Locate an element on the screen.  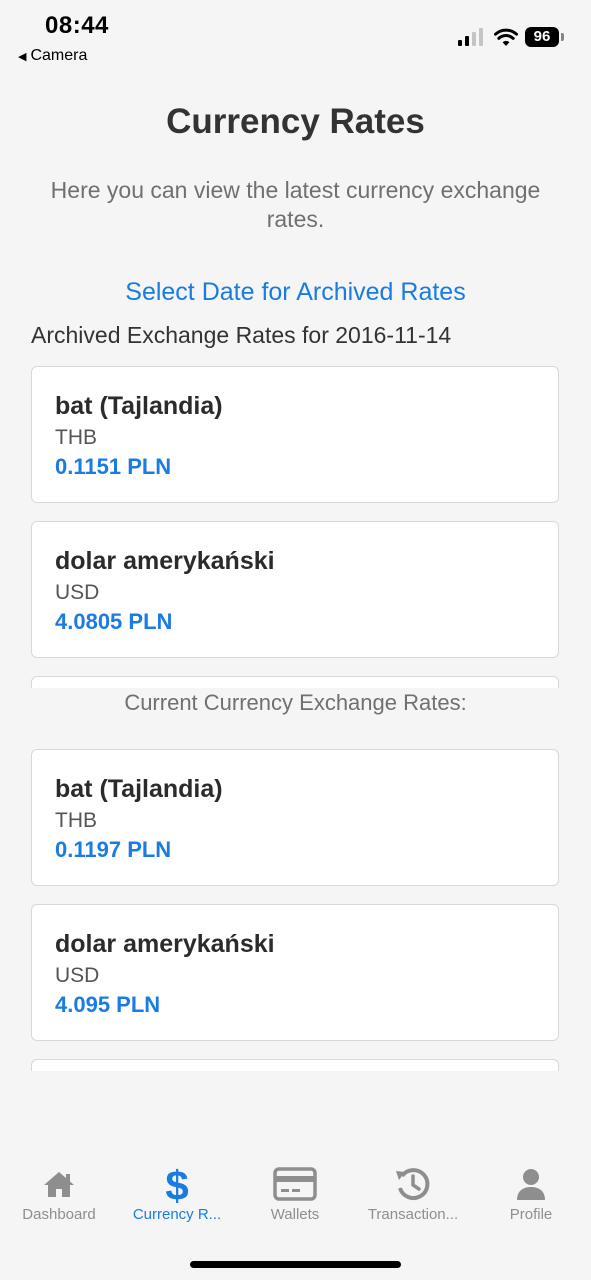
cellular-signal-icon is located at coordinates (470, 37).